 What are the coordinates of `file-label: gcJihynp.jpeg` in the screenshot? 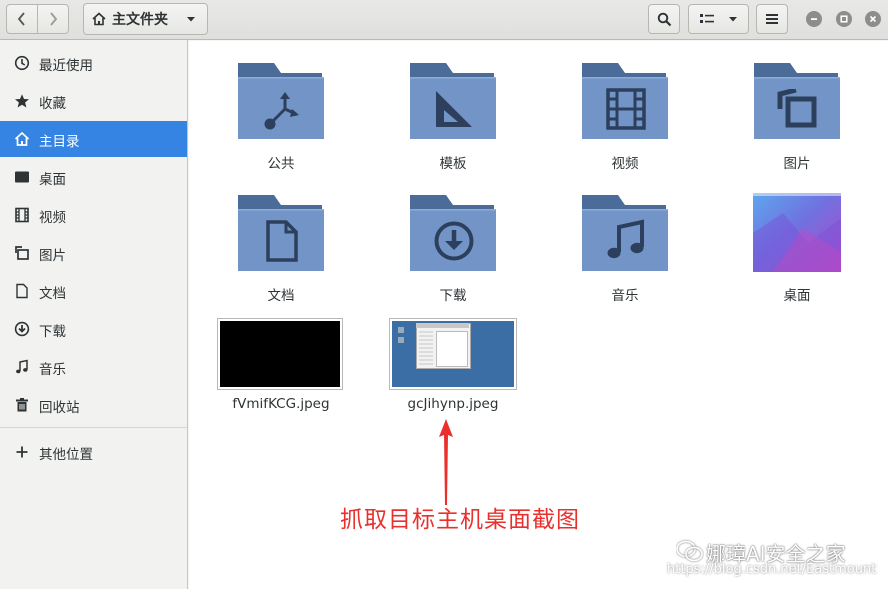 It's located at (453, 404).